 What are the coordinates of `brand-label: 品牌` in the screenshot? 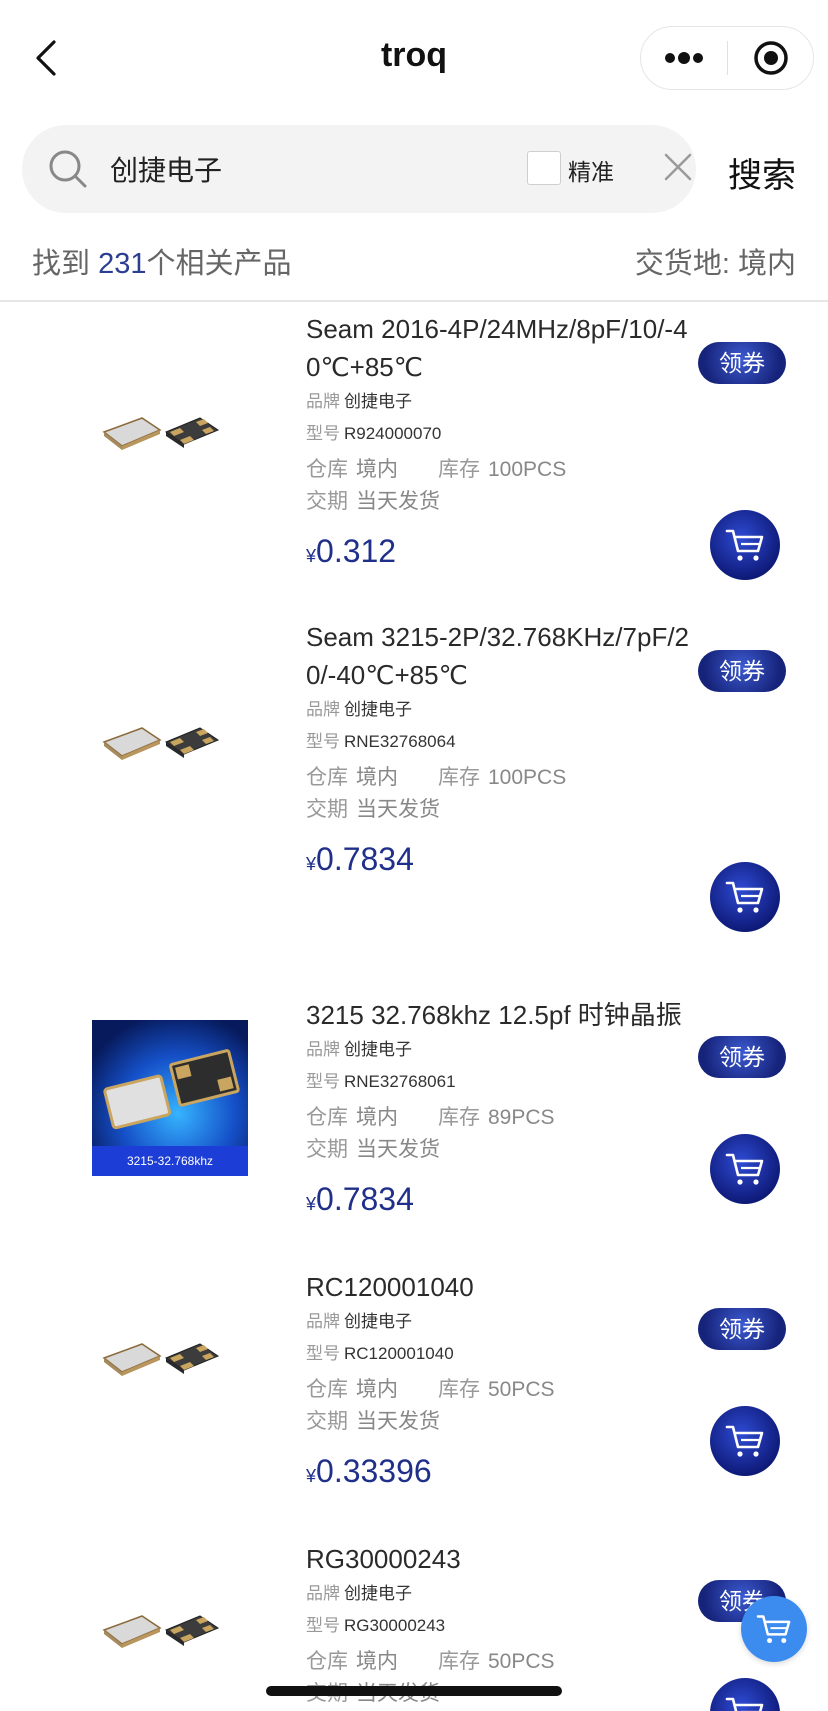 It's located at (323, 401).